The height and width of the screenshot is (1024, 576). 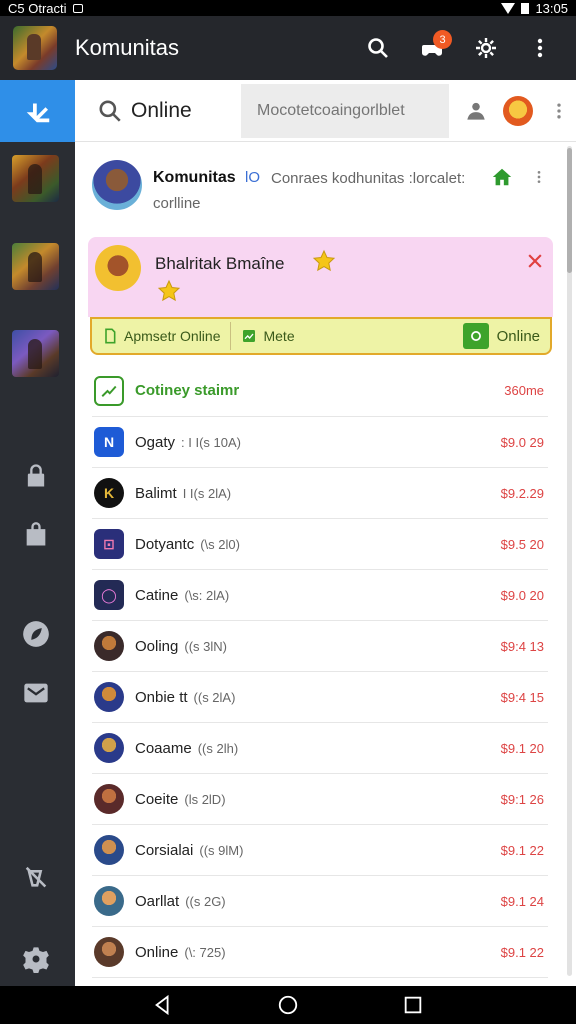 I want to click on online-button: Online, so click(x=506, y=336).